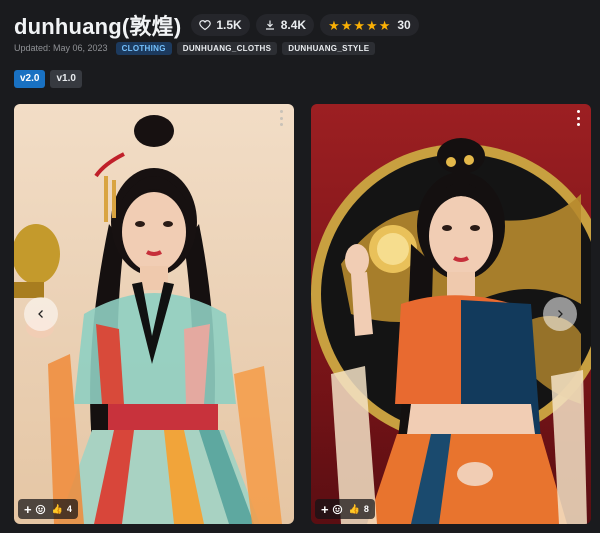 The height and width of the screenshot is (533, 600). What do you see at coordinates (227, 48) in the screenshot?
I see `tag-dunhuang-cloths: DUNHUANG_CLOTHS` at bounding box center [227, 48].